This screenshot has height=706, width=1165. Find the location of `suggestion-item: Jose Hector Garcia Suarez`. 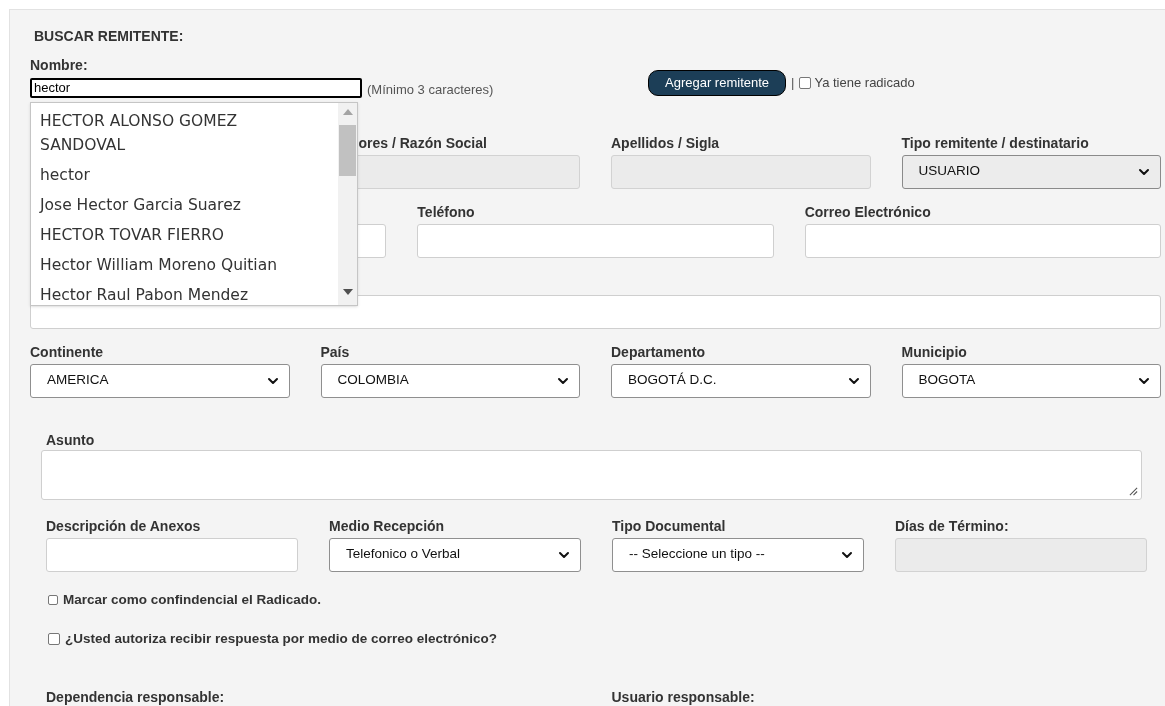

suggestion-item: Jose Hector Garcia Suarez is located at coordinates (179, 205).